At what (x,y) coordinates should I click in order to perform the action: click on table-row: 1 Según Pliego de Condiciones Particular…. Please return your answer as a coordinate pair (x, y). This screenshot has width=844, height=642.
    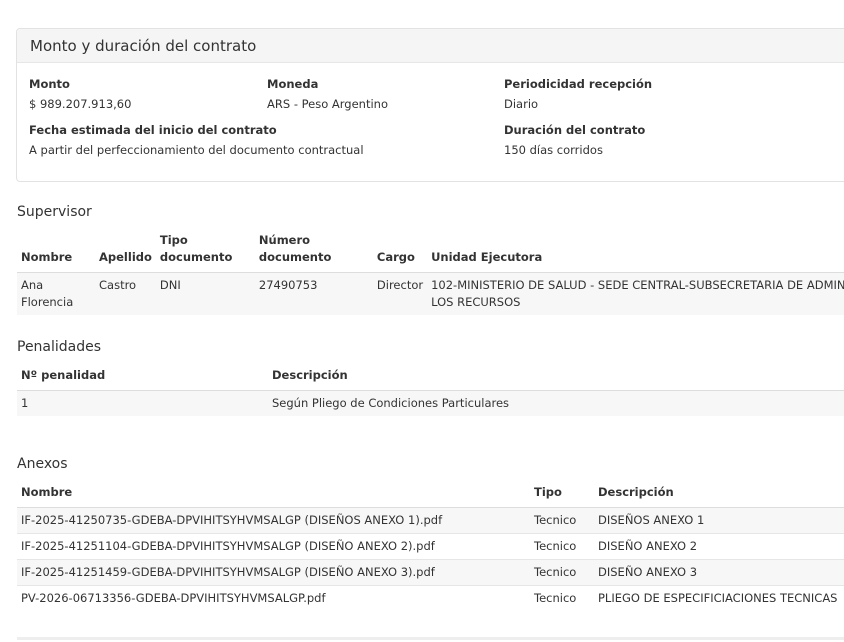
    Looking at the image, I should click on (430, 403).